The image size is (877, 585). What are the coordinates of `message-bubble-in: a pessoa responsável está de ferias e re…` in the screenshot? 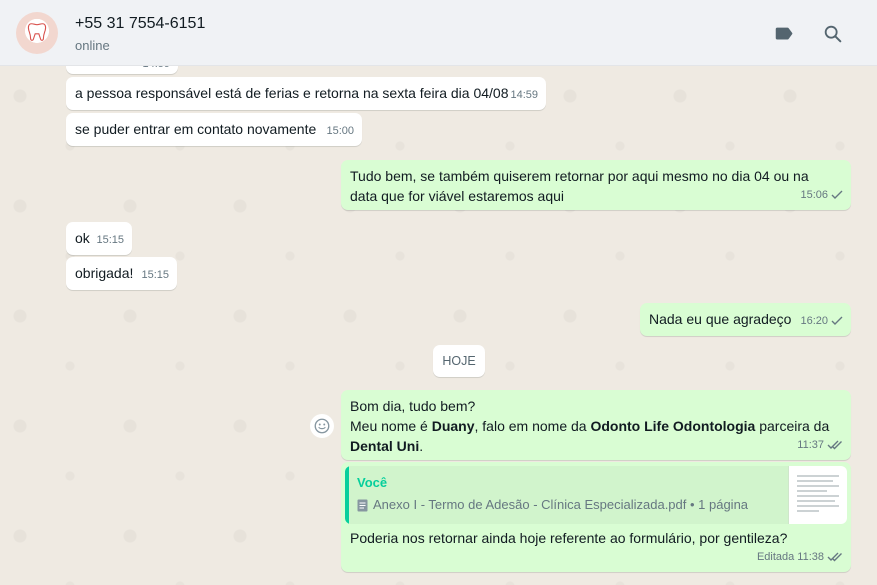 It's located at (306, 93).